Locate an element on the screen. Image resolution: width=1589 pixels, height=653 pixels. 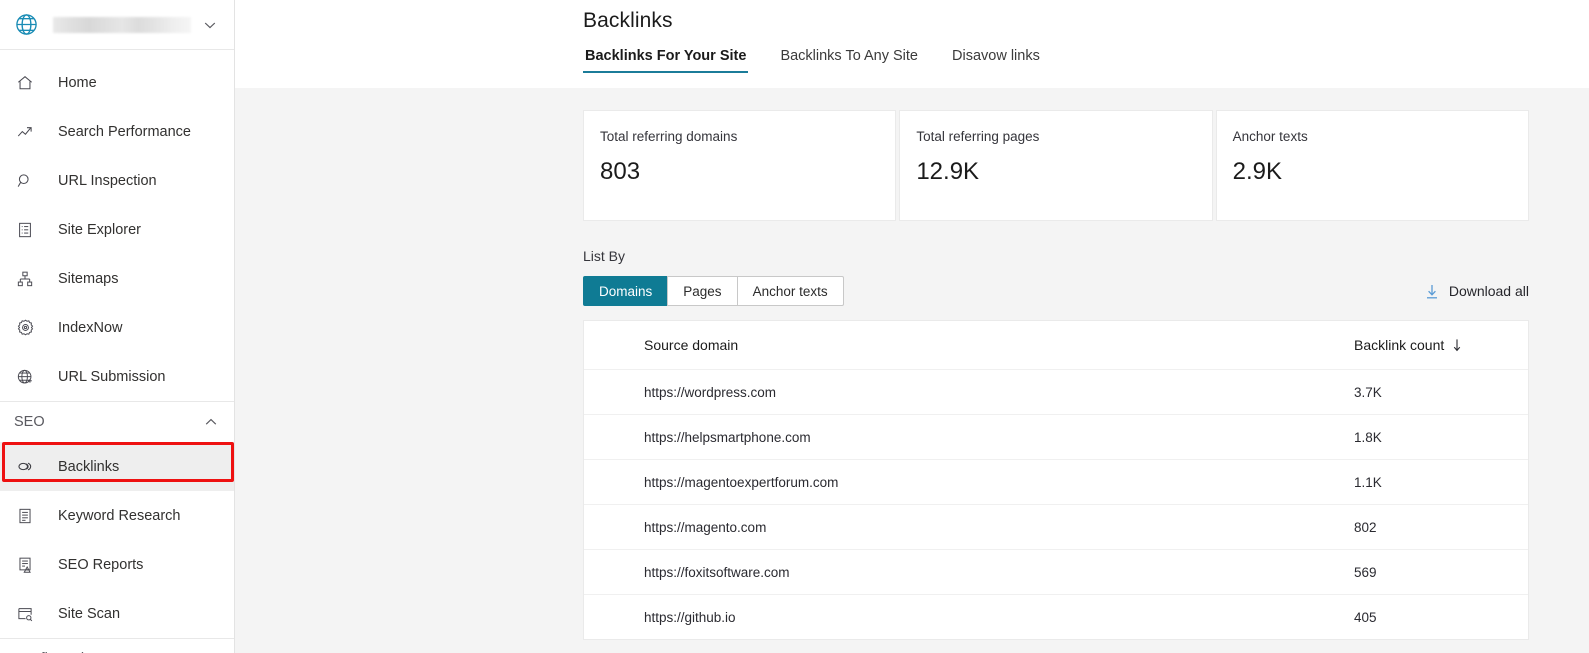
sidebar-section-label: SEO is located at coordinates (29, 422).